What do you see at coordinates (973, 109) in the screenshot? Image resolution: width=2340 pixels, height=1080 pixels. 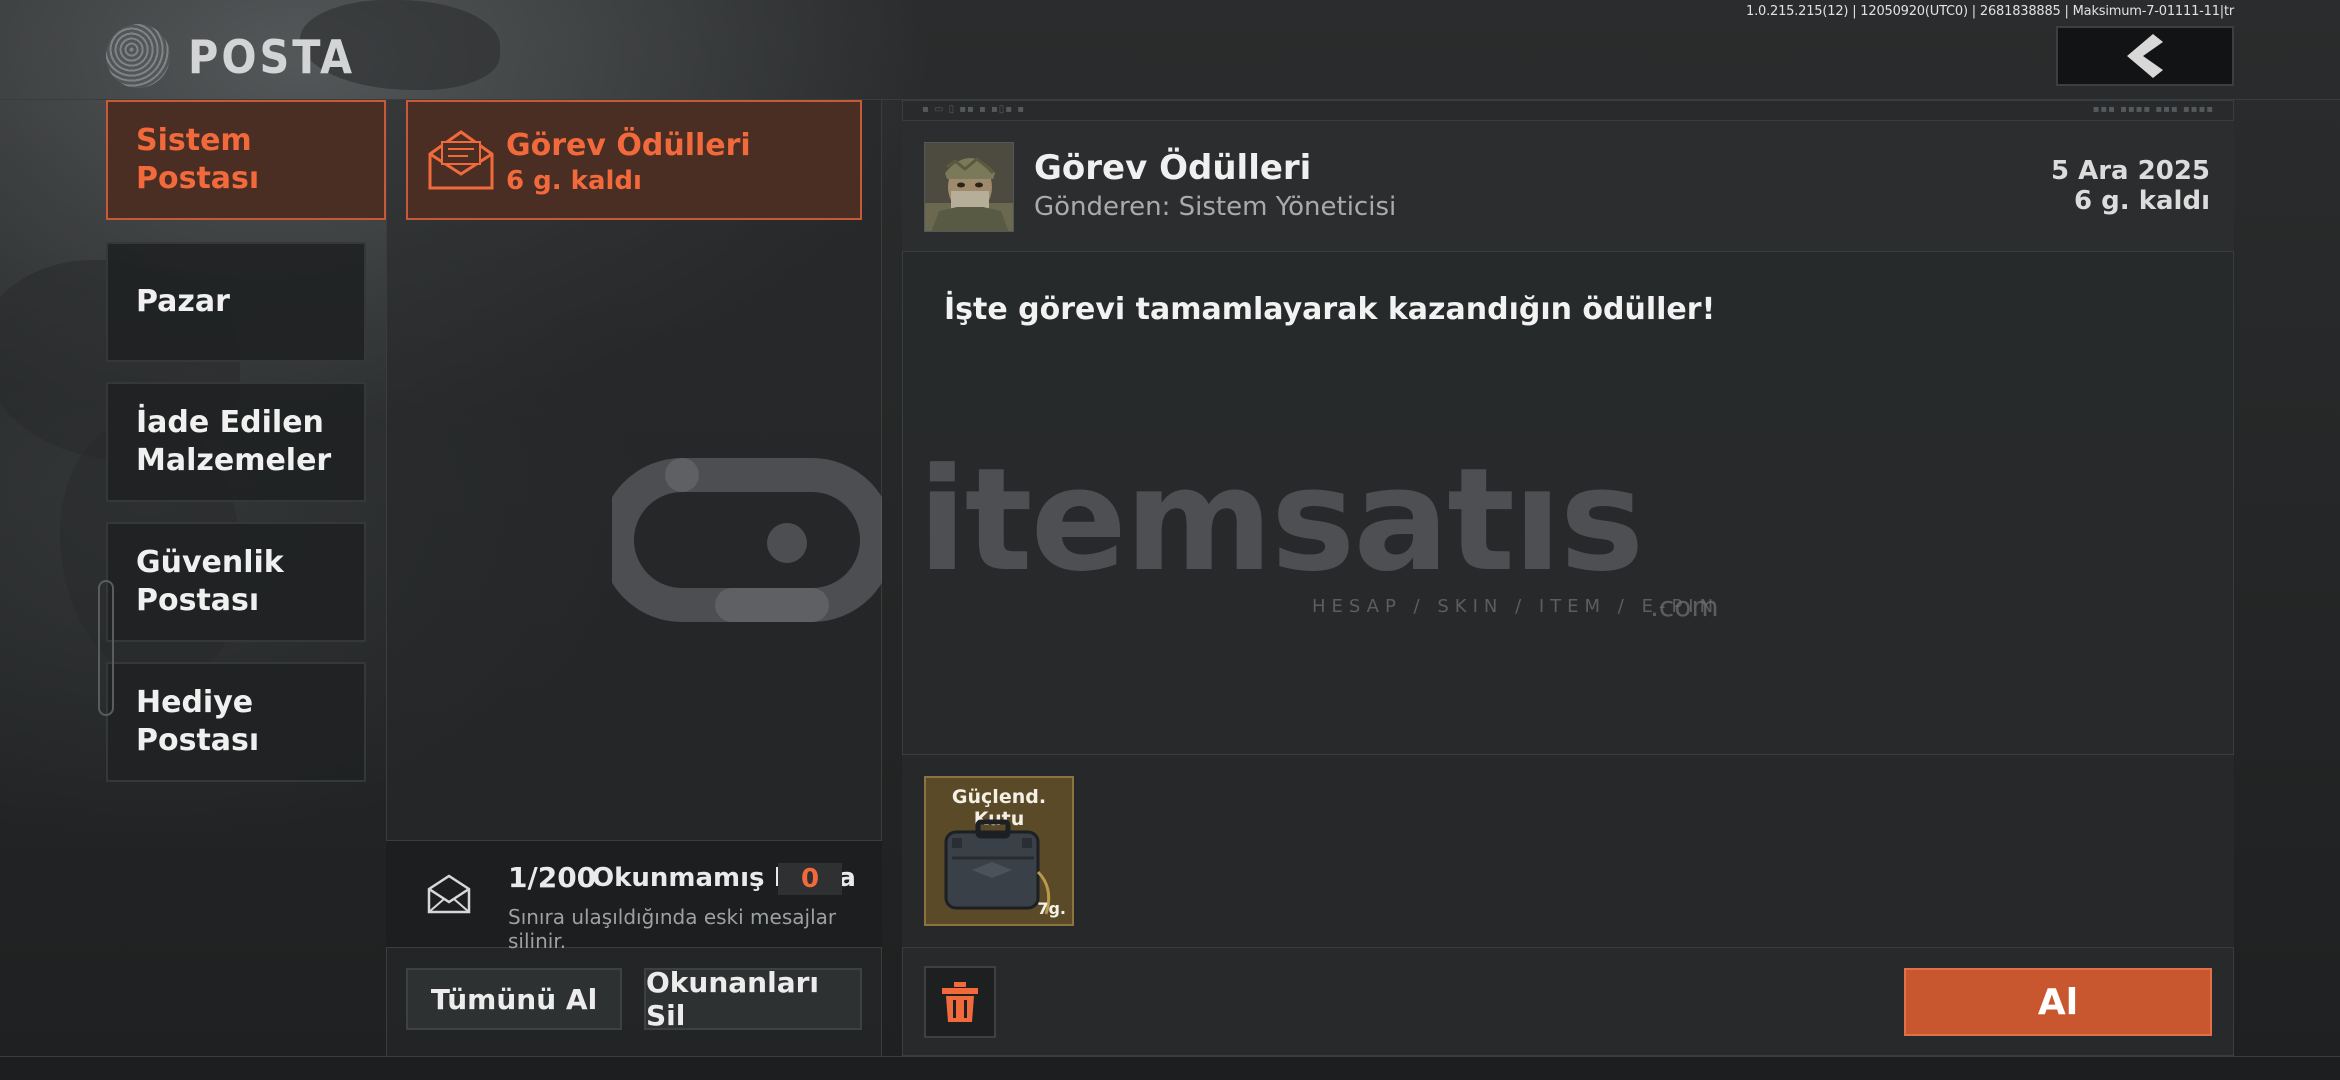 I see `decorative-ticker: ▪ ▭ ▯ ▪▪ ▪ ▪▯▪ ▪` at bounding box center [973, 109].